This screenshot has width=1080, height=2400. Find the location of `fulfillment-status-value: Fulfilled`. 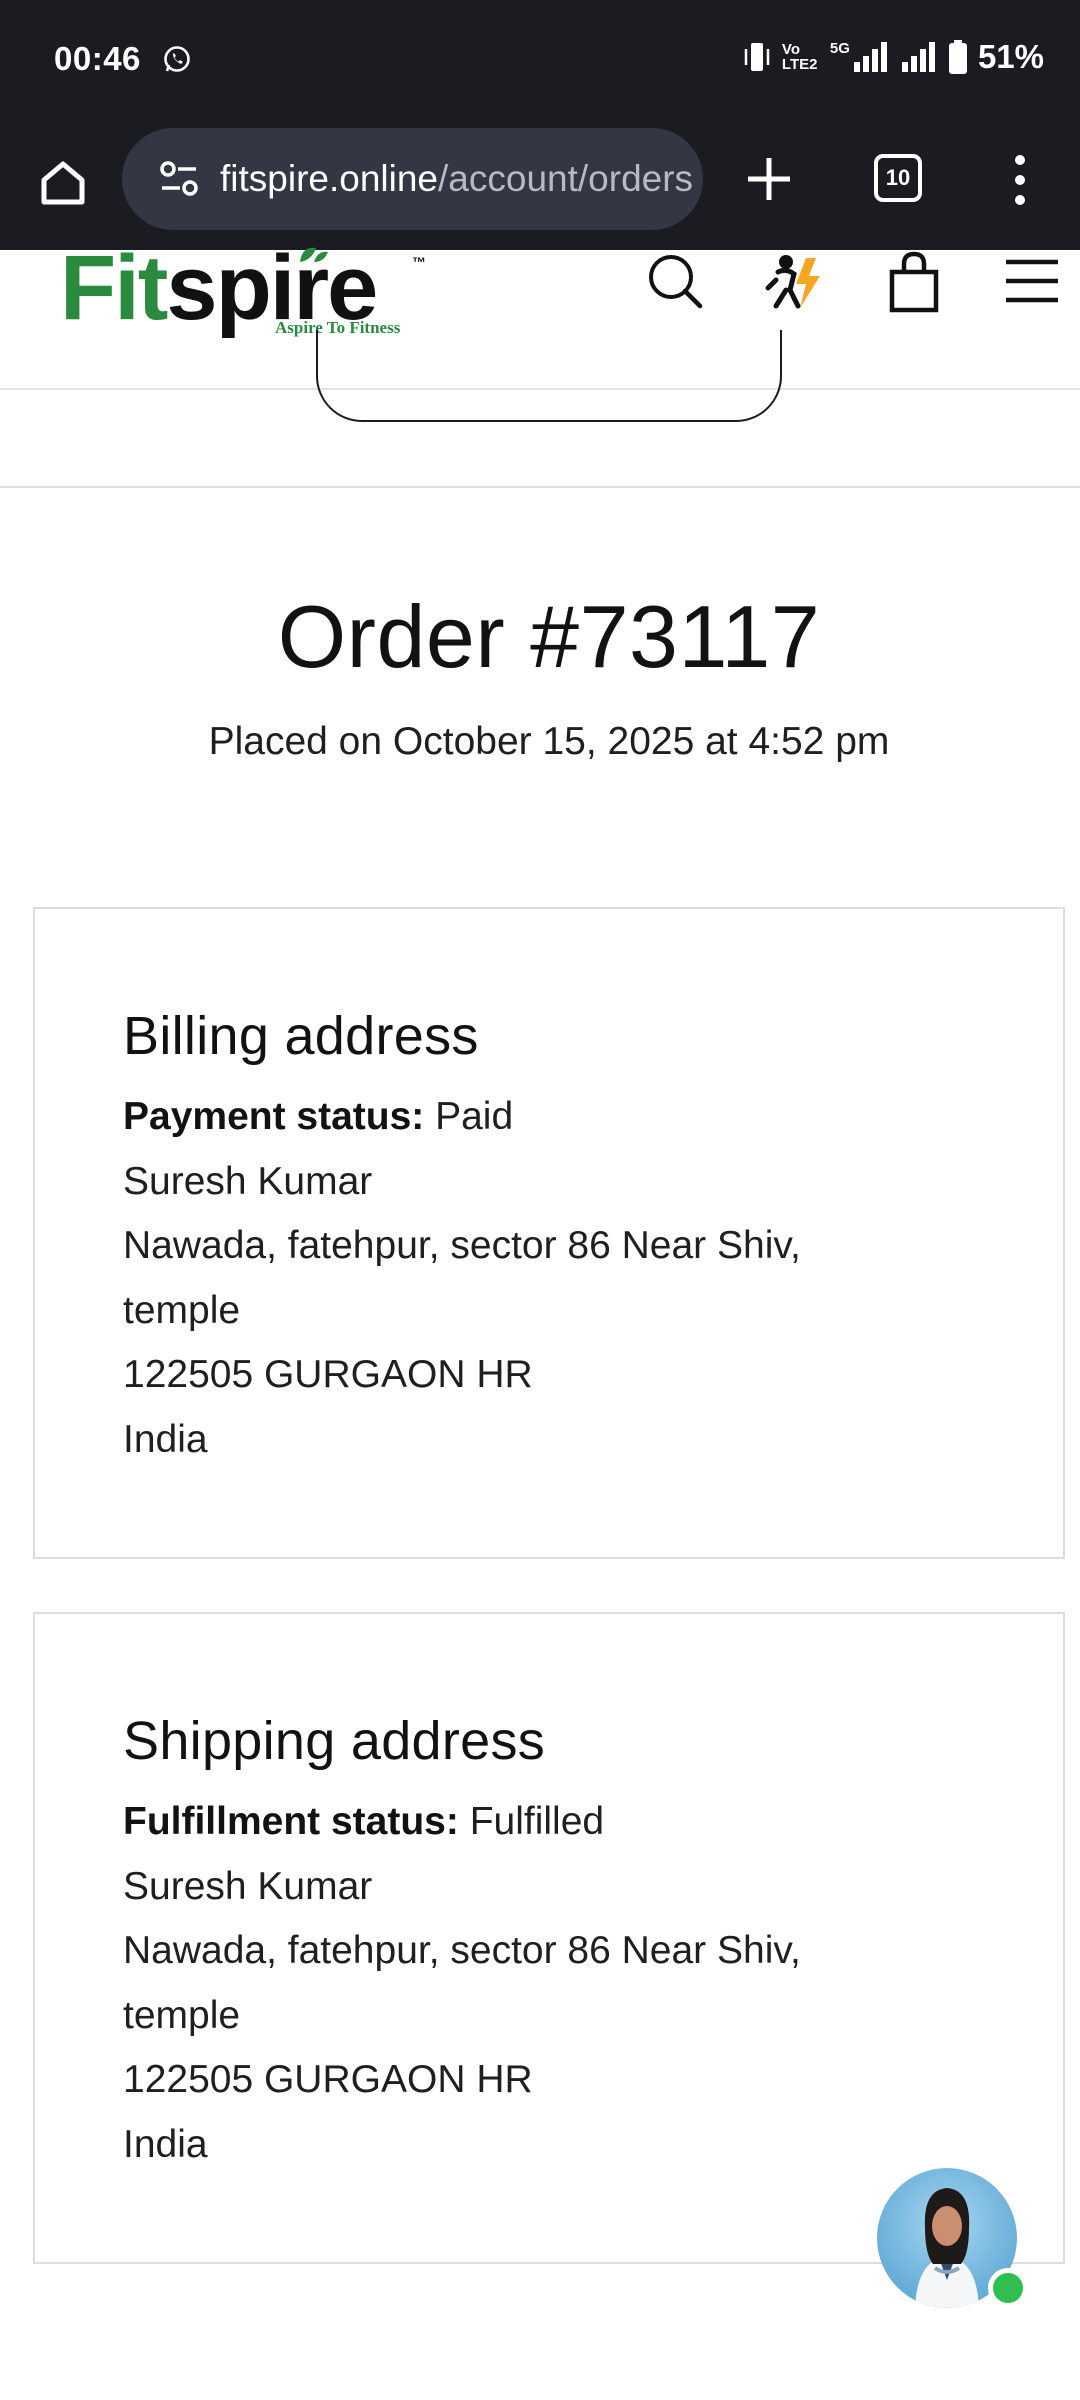

fulfillment-status-value: Fulfilled is located at coordinates (537, 1821).